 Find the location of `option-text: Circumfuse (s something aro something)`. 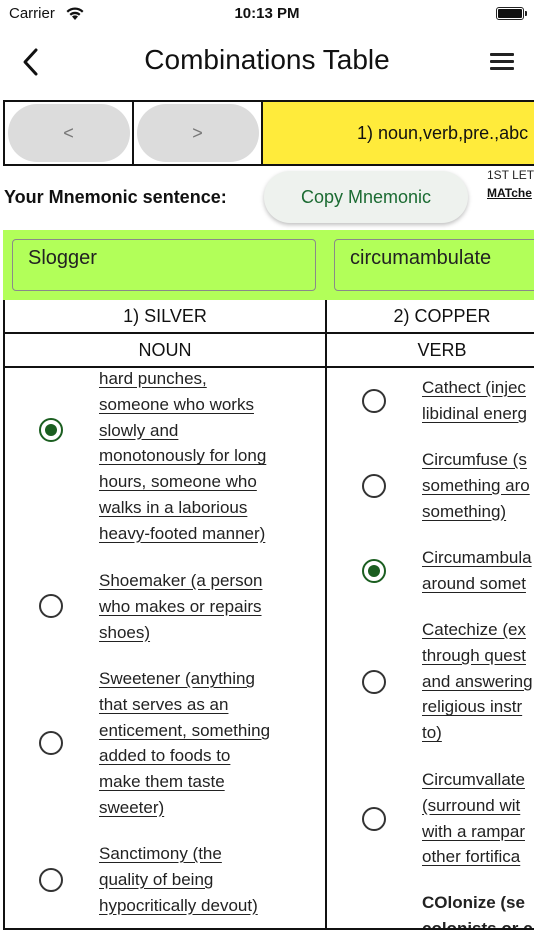

option-text: Circumfuse (s something aro something) is located at coordinates (478, 485).